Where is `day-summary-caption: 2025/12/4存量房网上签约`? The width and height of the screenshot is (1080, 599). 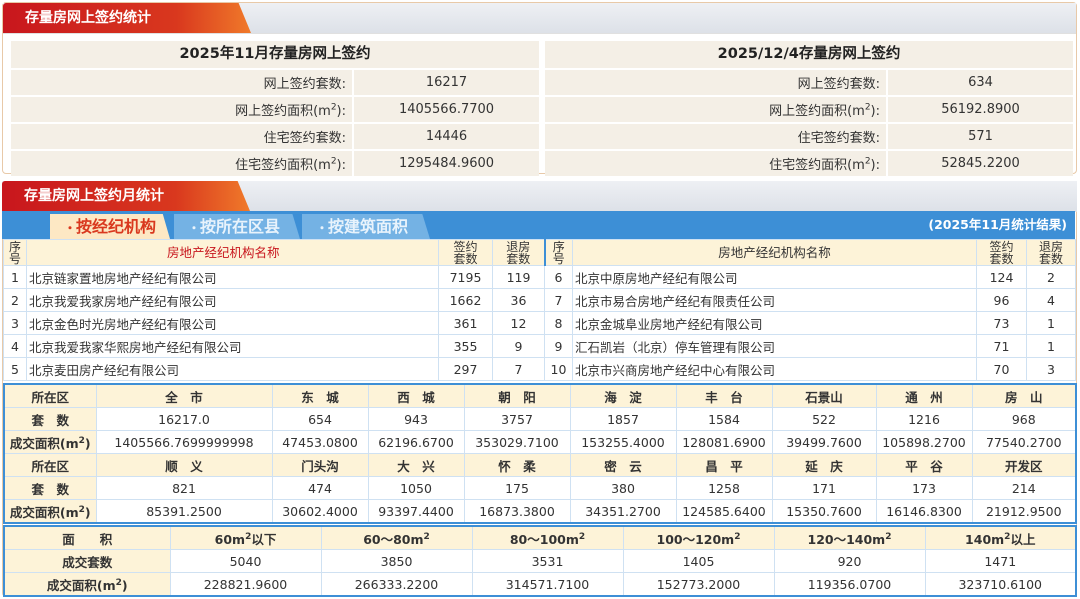
day-summary-caption: 2025/12/4存量房网上签约 is located at coordinates (809, 55).